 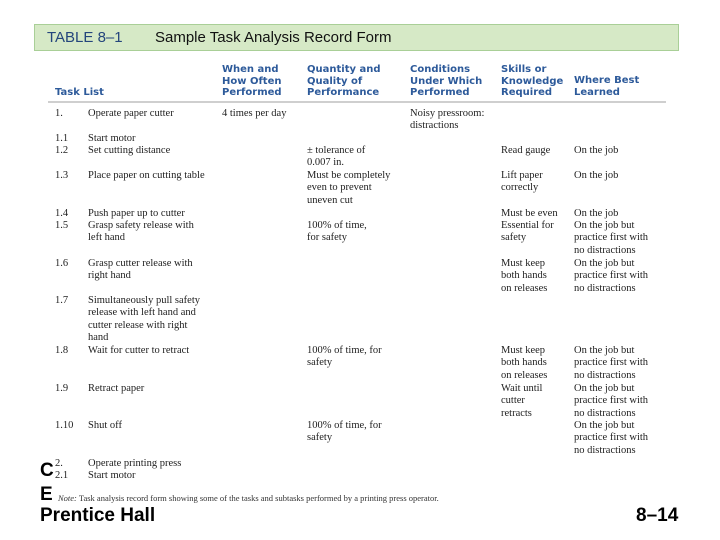 I want to click on header-line: Learned, so click(x=597, y=92).